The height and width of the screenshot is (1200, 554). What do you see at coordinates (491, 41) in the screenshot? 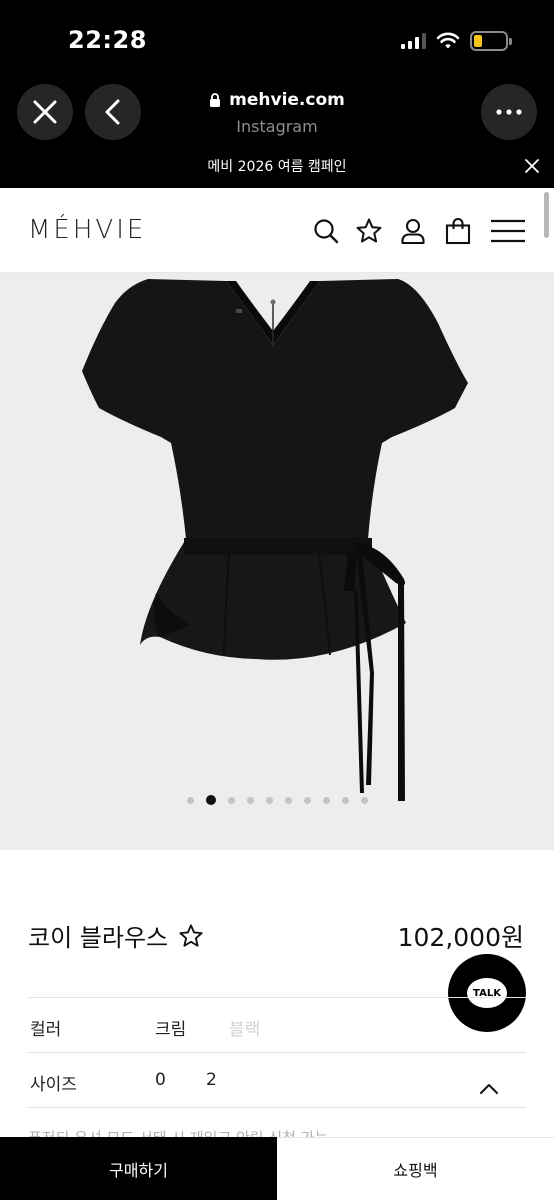
I see `battery-icon` at bounding box center [491, 41].